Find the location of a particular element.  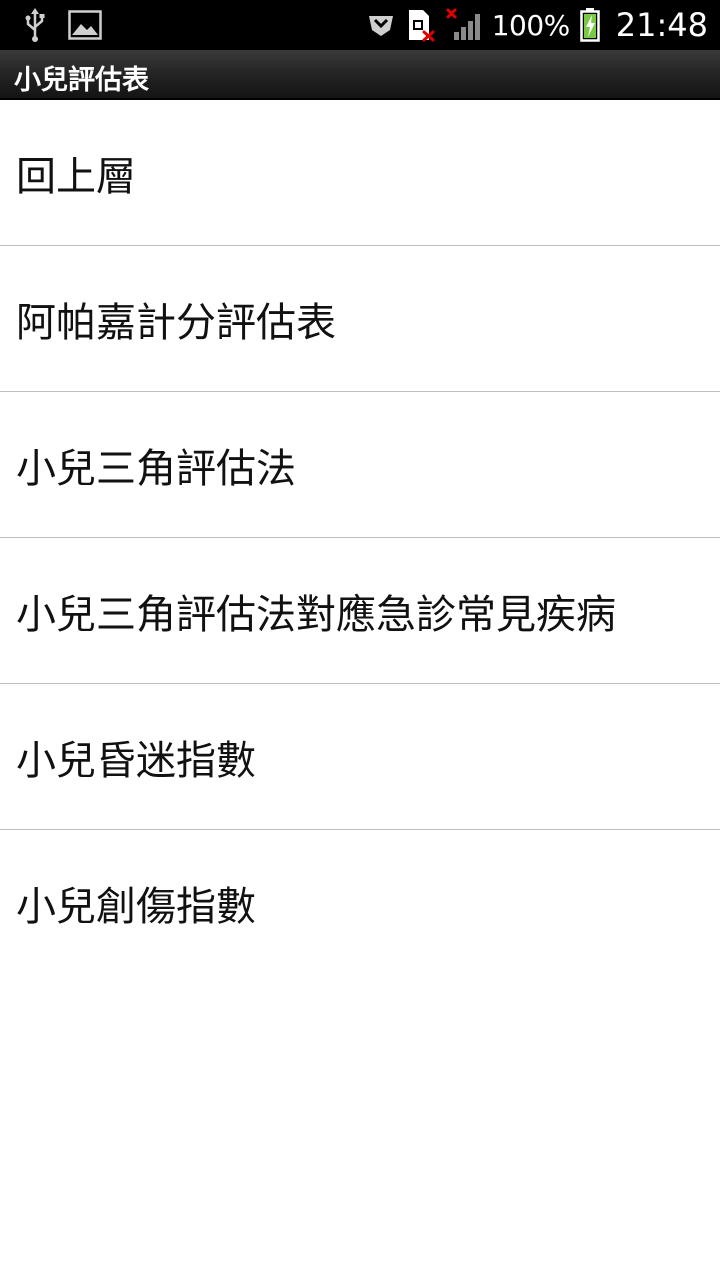

menu-item-triangle-er-diseases: 小兒三角評估法對應急診常見疾病 is located at coordinates (360, 611).